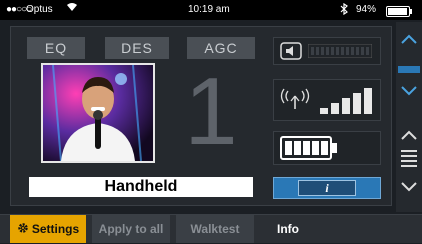  Describe the element at coordinates (409, 160) in the screenshot. I see `hamburger-menu-icon` at that location.